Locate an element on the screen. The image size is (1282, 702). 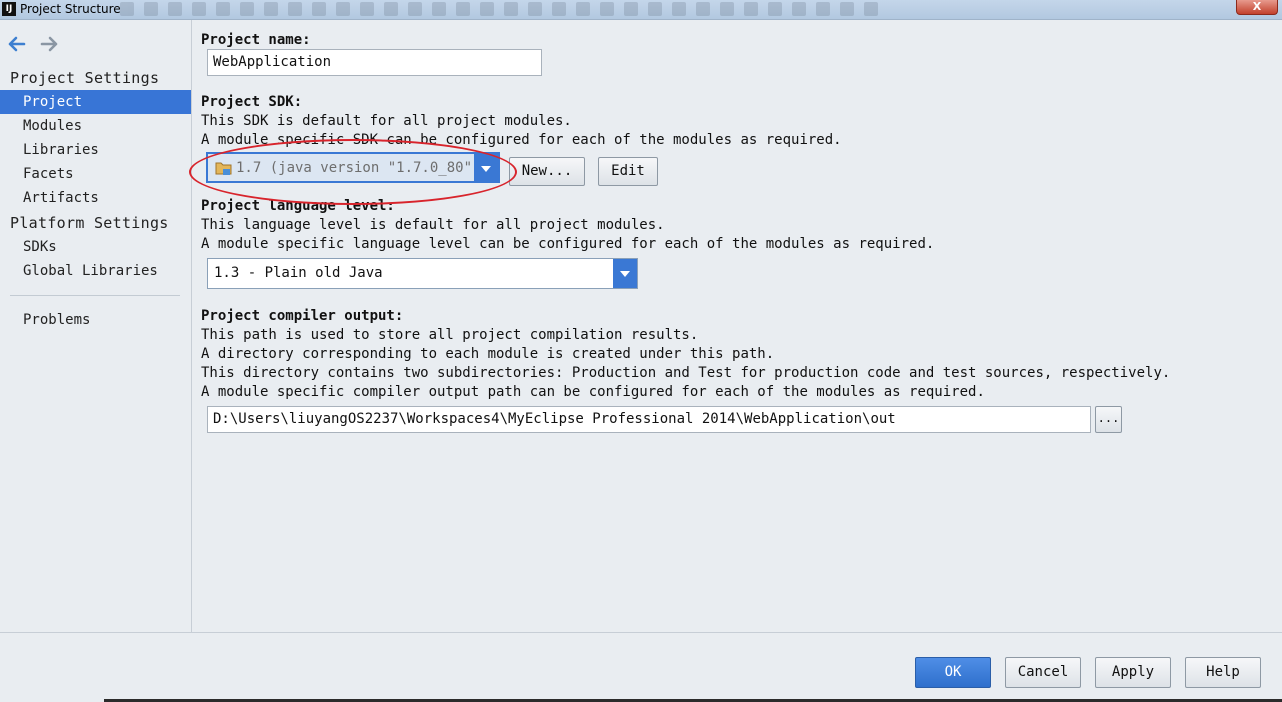
project-sdk-dropdown: 1.7 (java version "1.7.0_80") is located at coordinates (353, 167).